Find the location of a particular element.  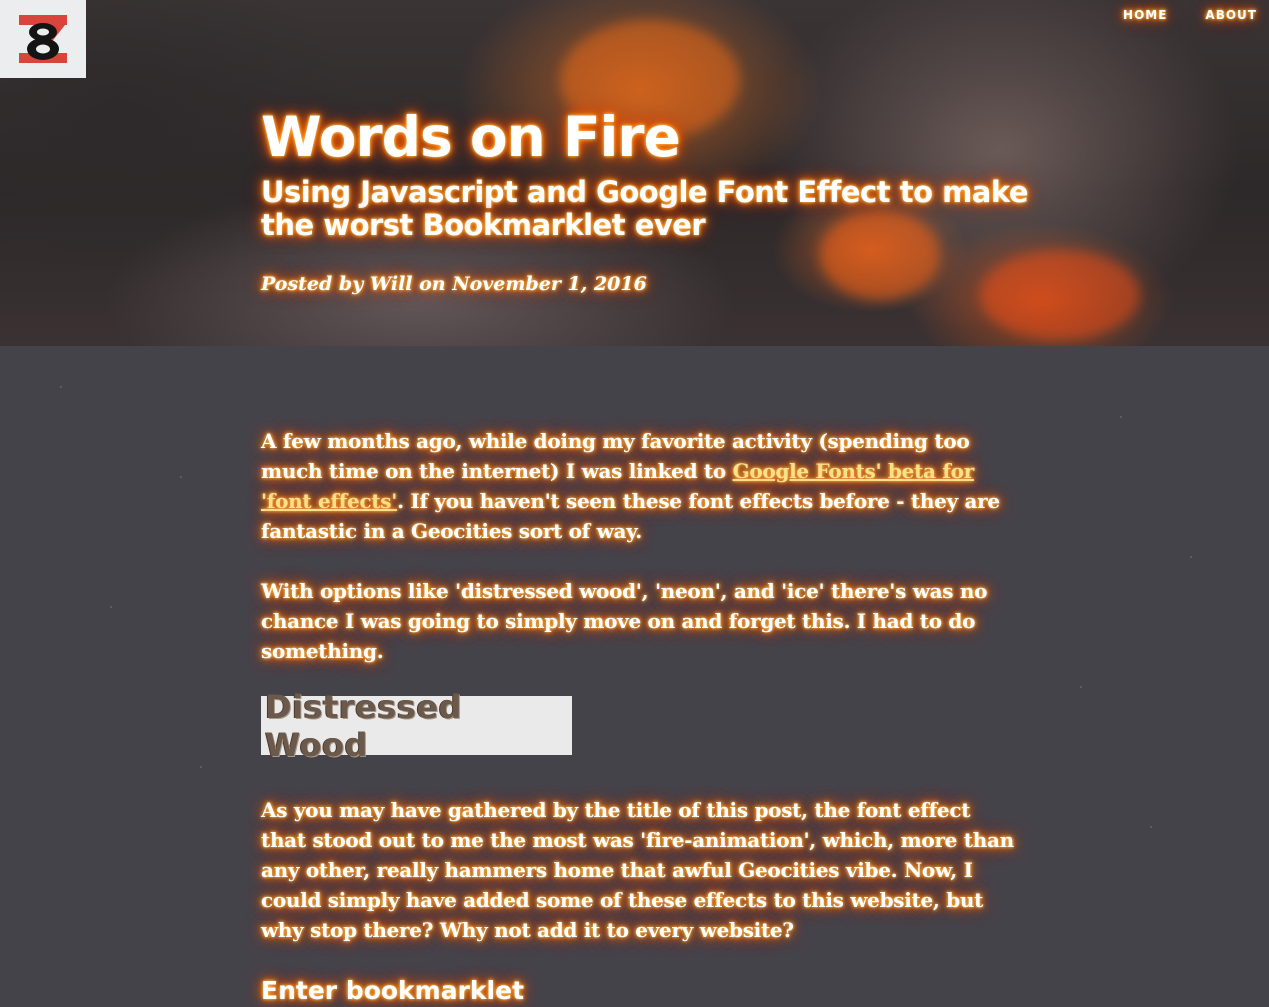

logo-icon is located at coordinates (43, 39).